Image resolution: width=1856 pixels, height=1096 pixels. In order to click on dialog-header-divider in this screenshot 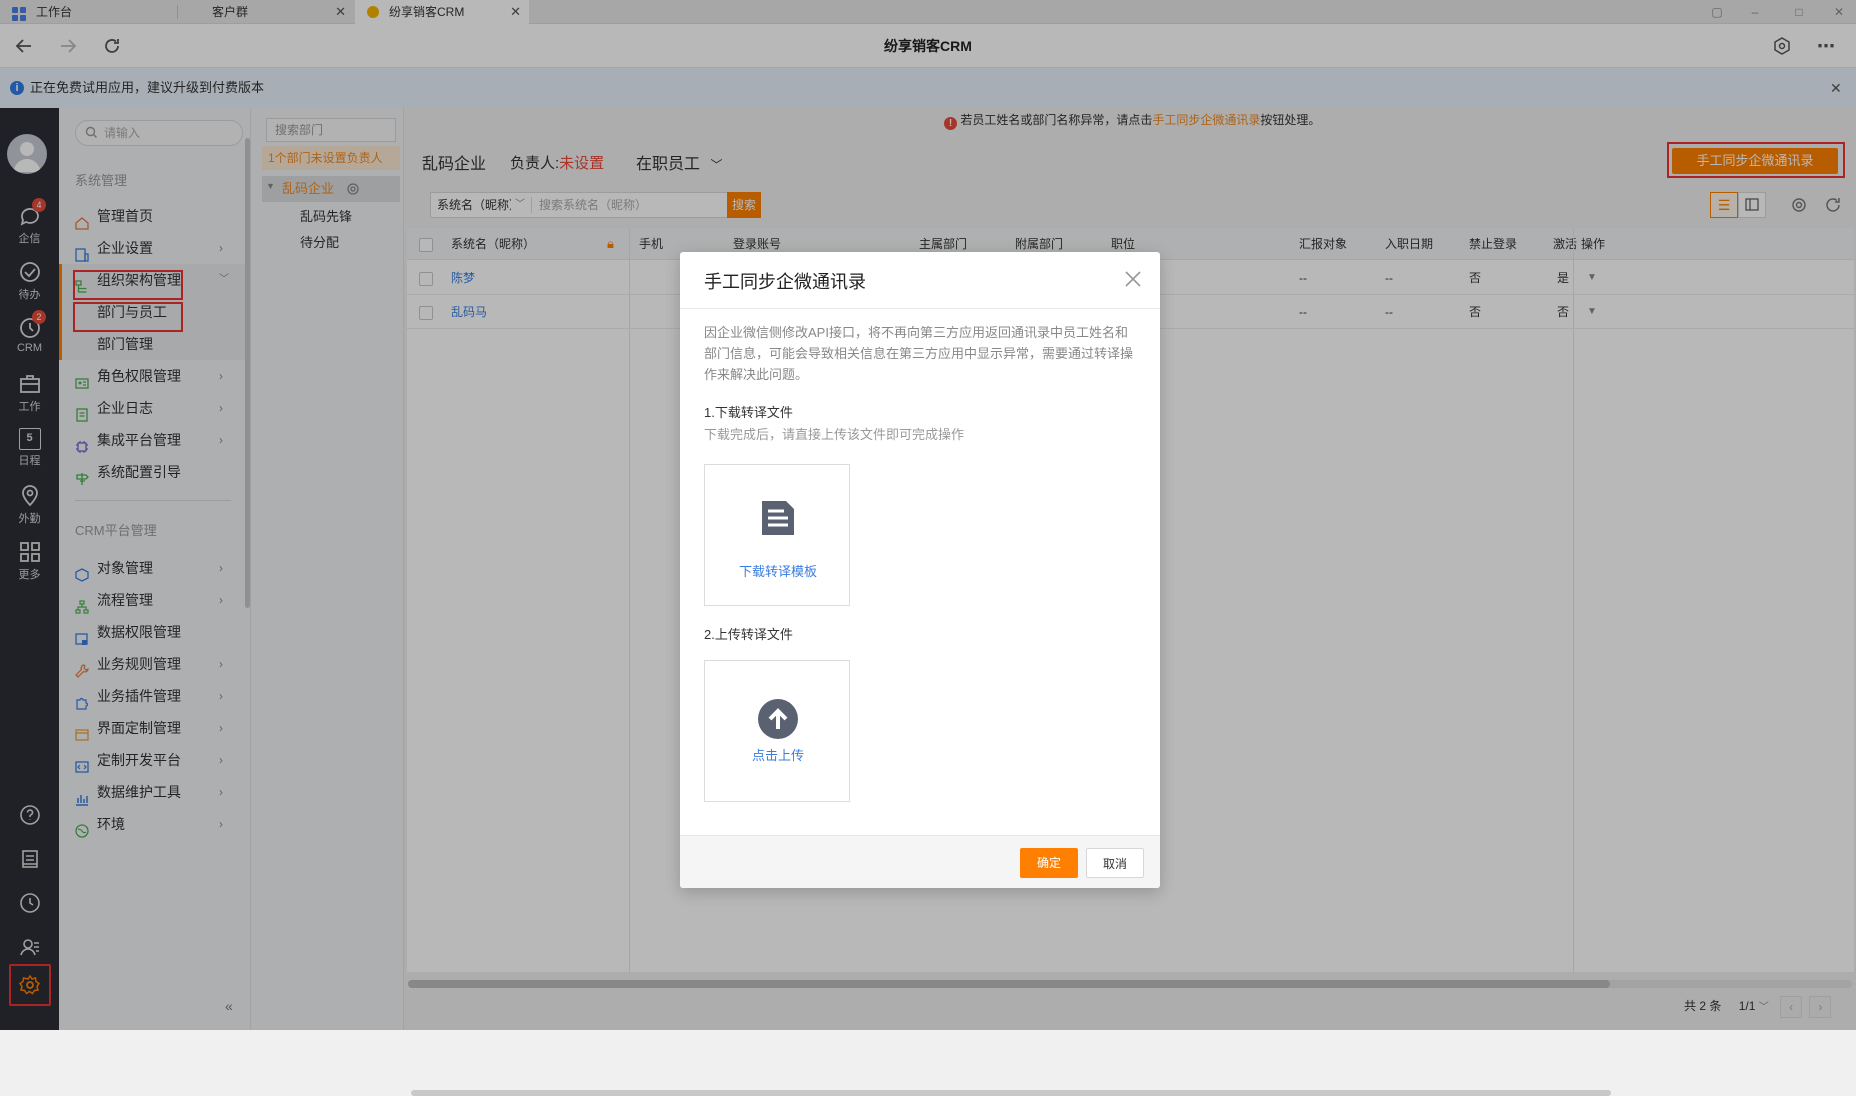, I will do `click(920, 308)`.